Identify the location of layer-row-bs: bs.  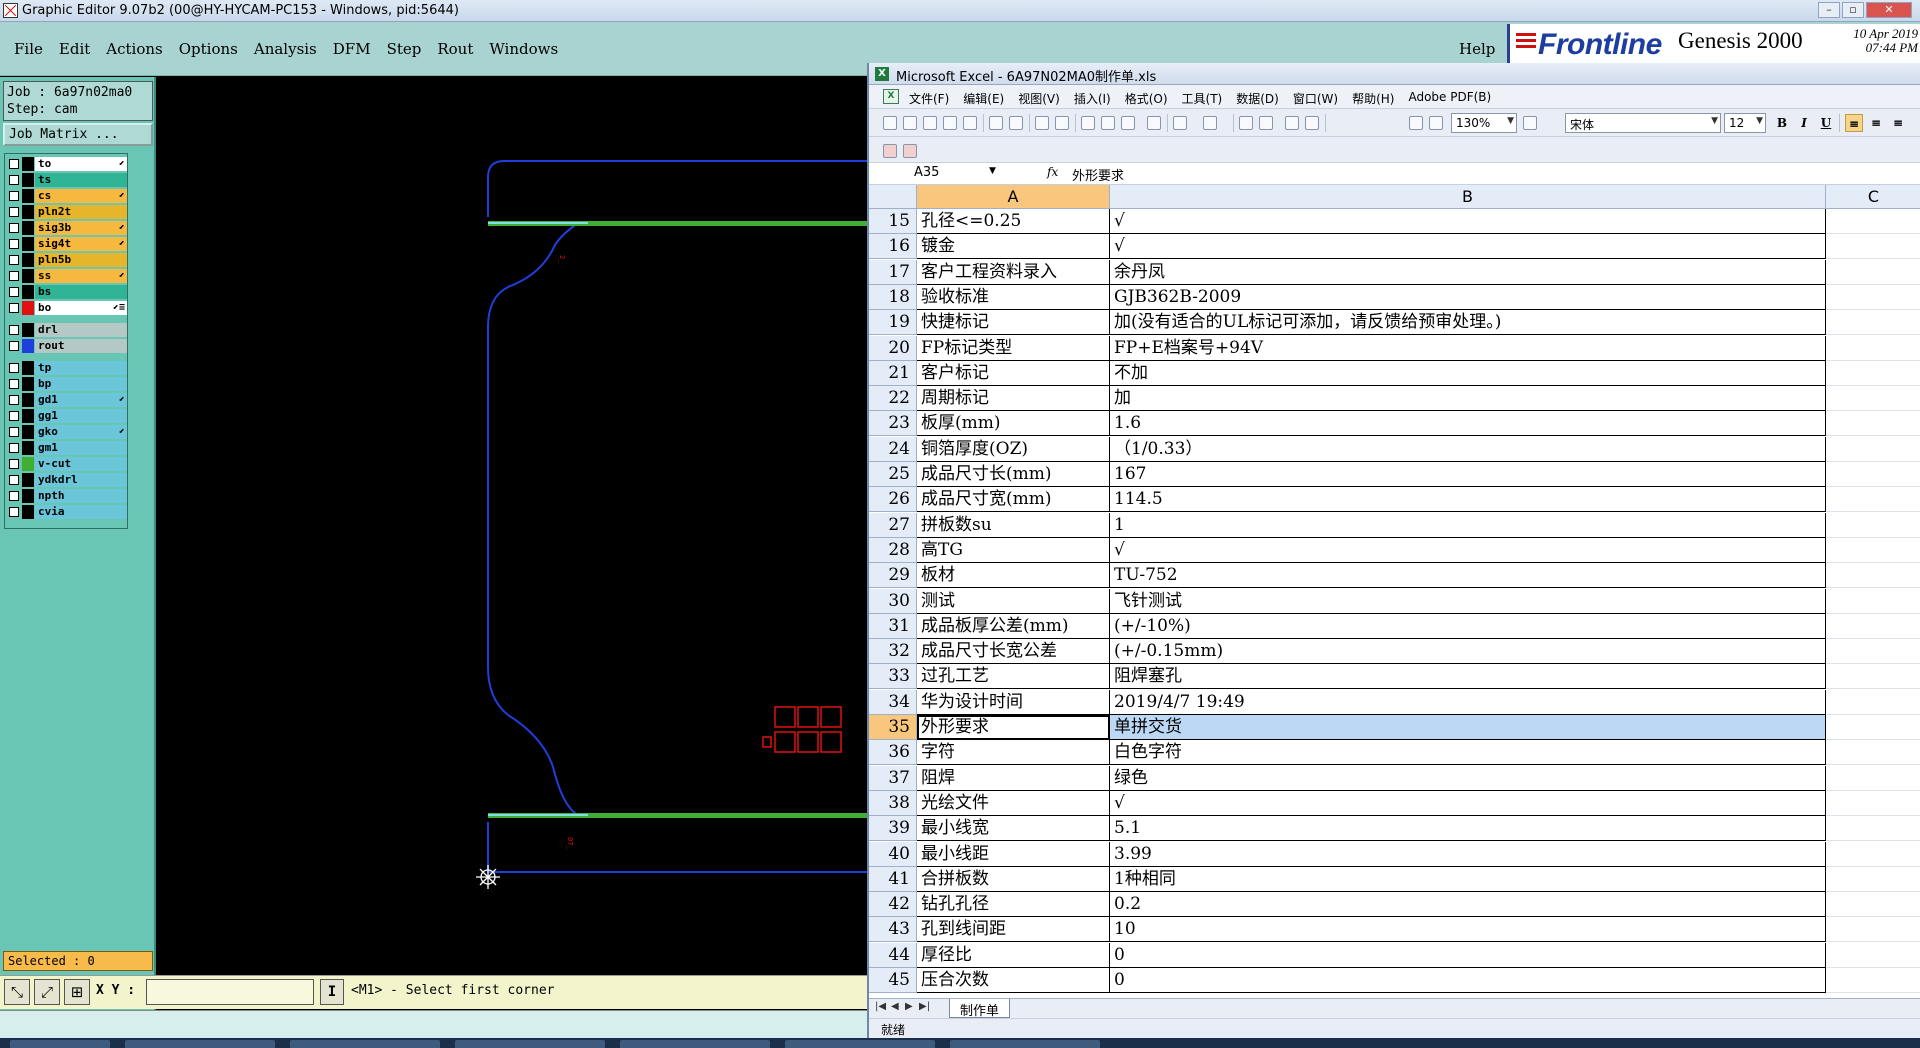
(67, 292).